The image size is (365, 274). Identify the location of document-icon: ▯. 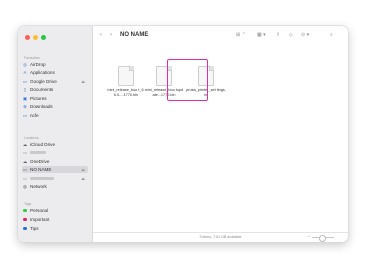
(25, 89).